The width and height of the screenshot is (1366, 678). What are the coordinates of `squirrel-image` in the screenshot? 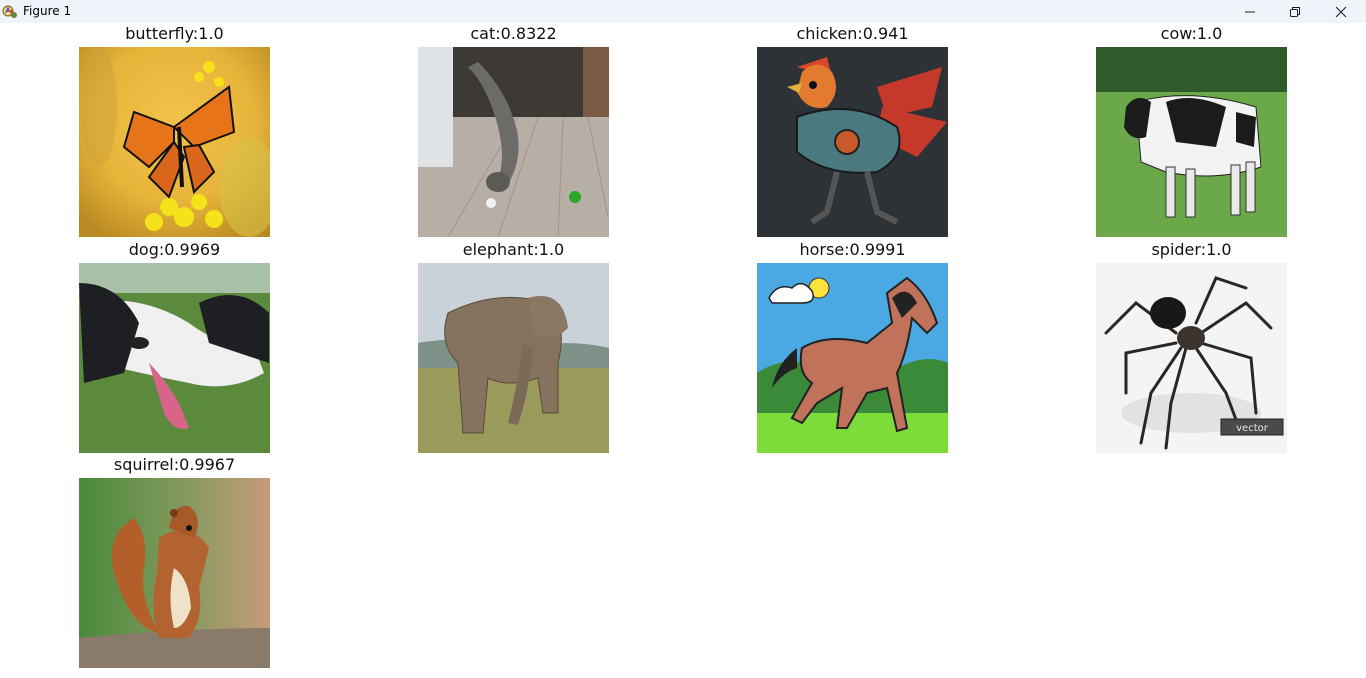 It's located at (174, 573).